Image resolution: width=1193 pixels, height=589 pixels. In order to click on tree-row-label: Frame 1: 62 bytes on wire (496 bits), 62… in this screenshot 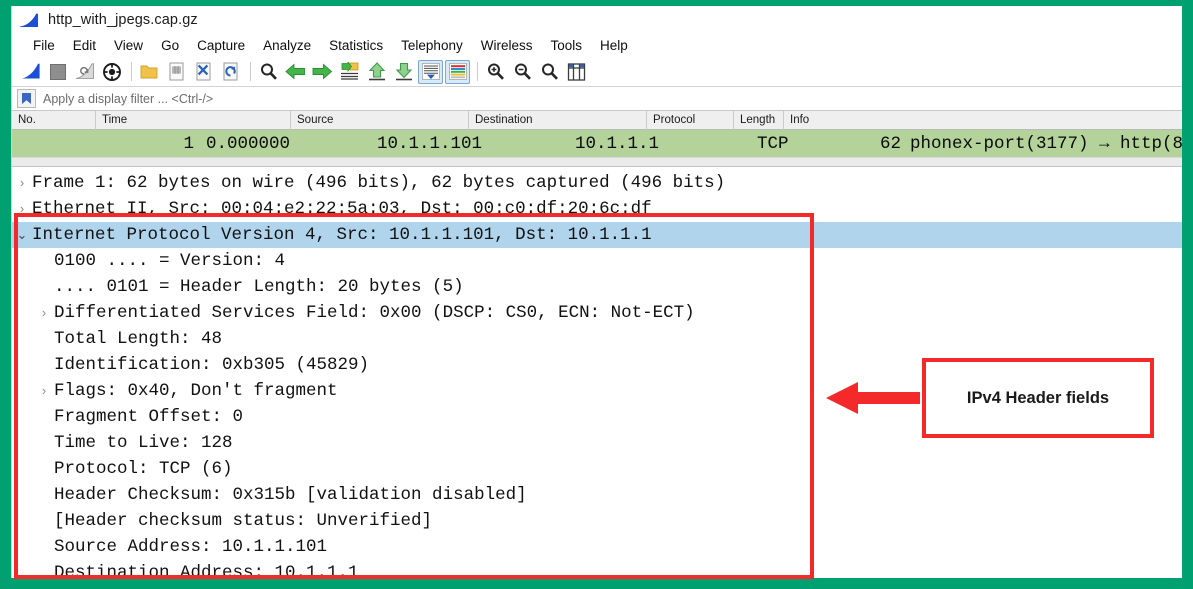, I will do `click(379, 183)`.